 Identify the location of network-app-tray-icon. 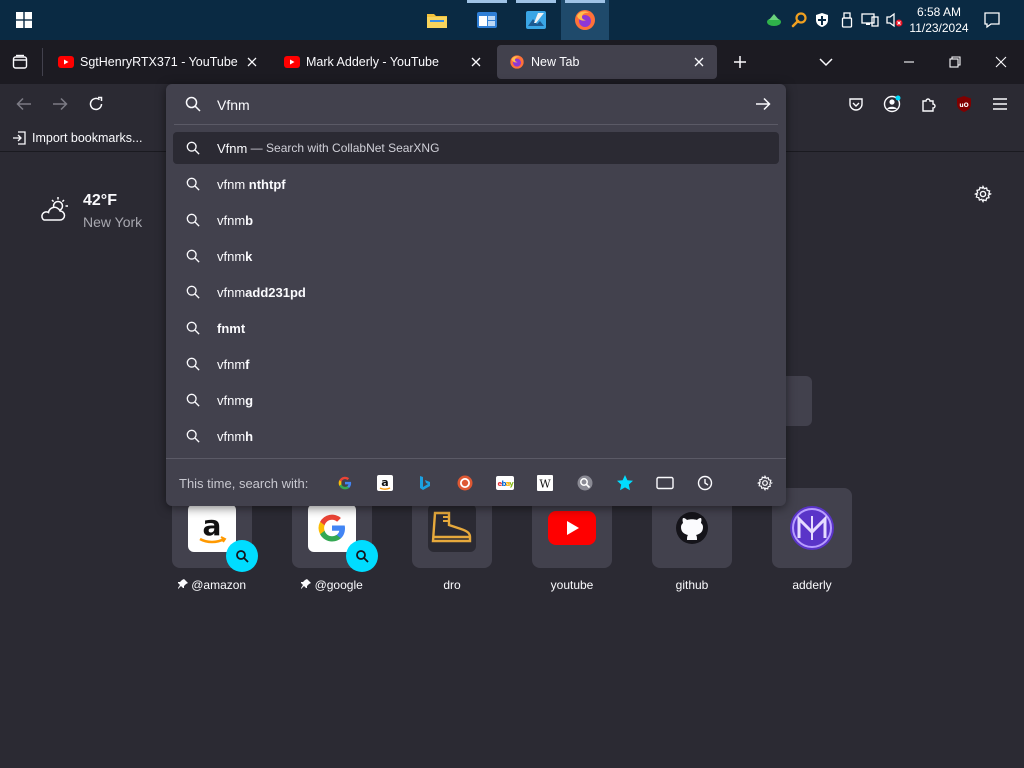
(774, 20).